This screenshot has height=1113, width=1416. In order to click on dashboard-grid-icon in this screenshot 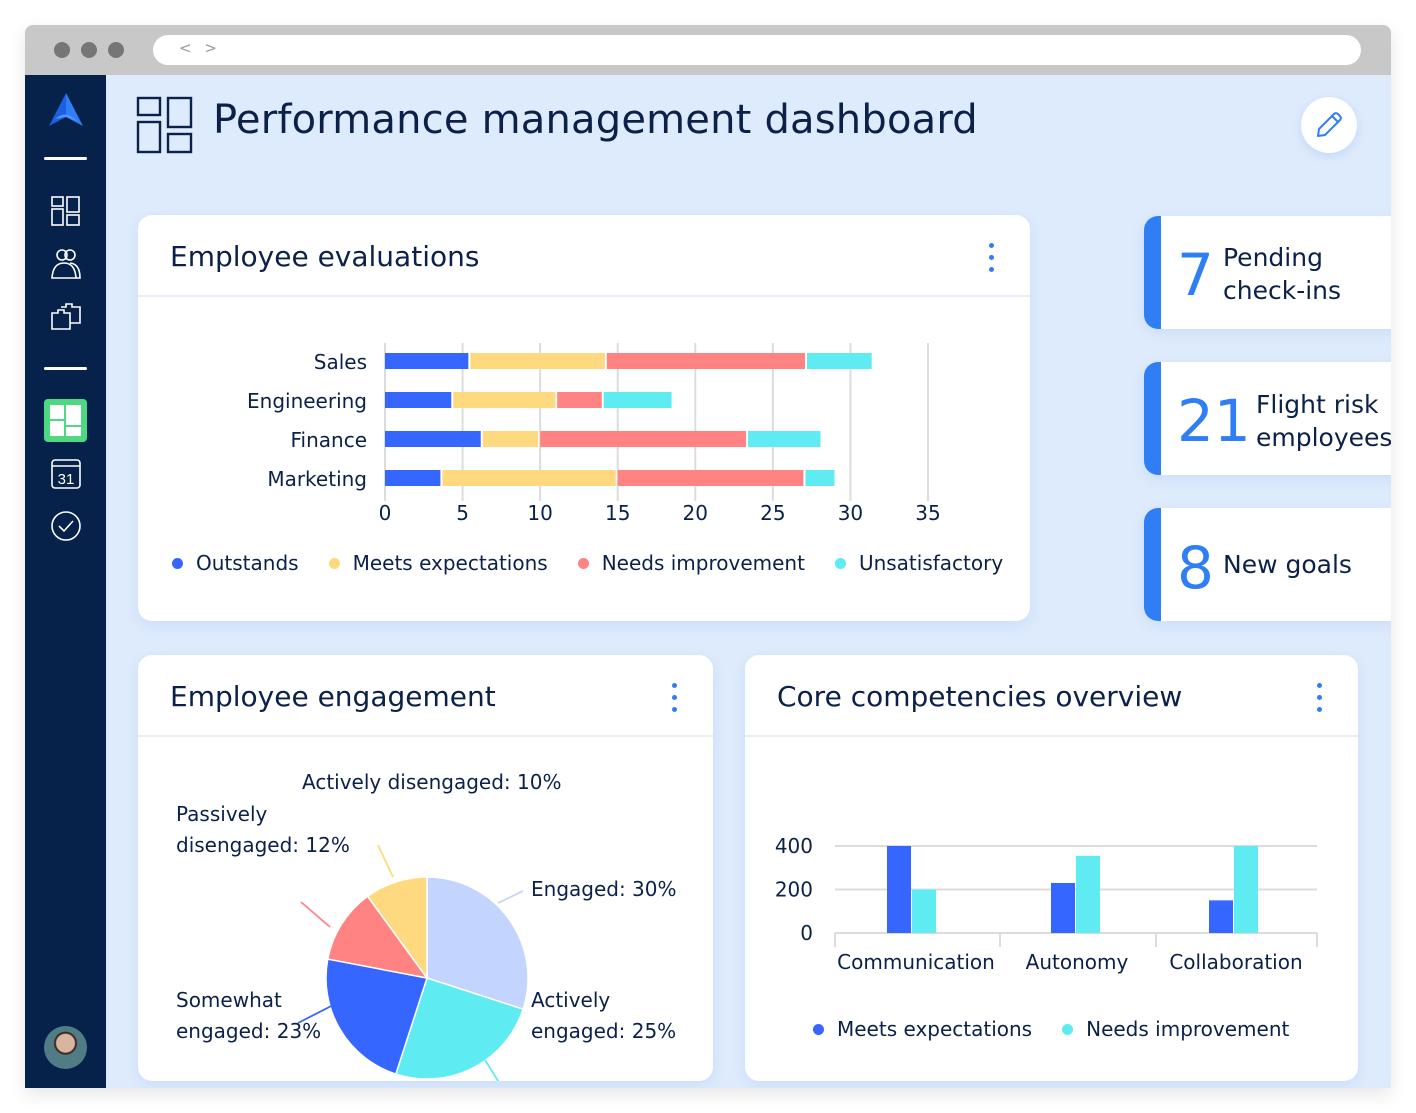, I will do `click(65, 210)`.